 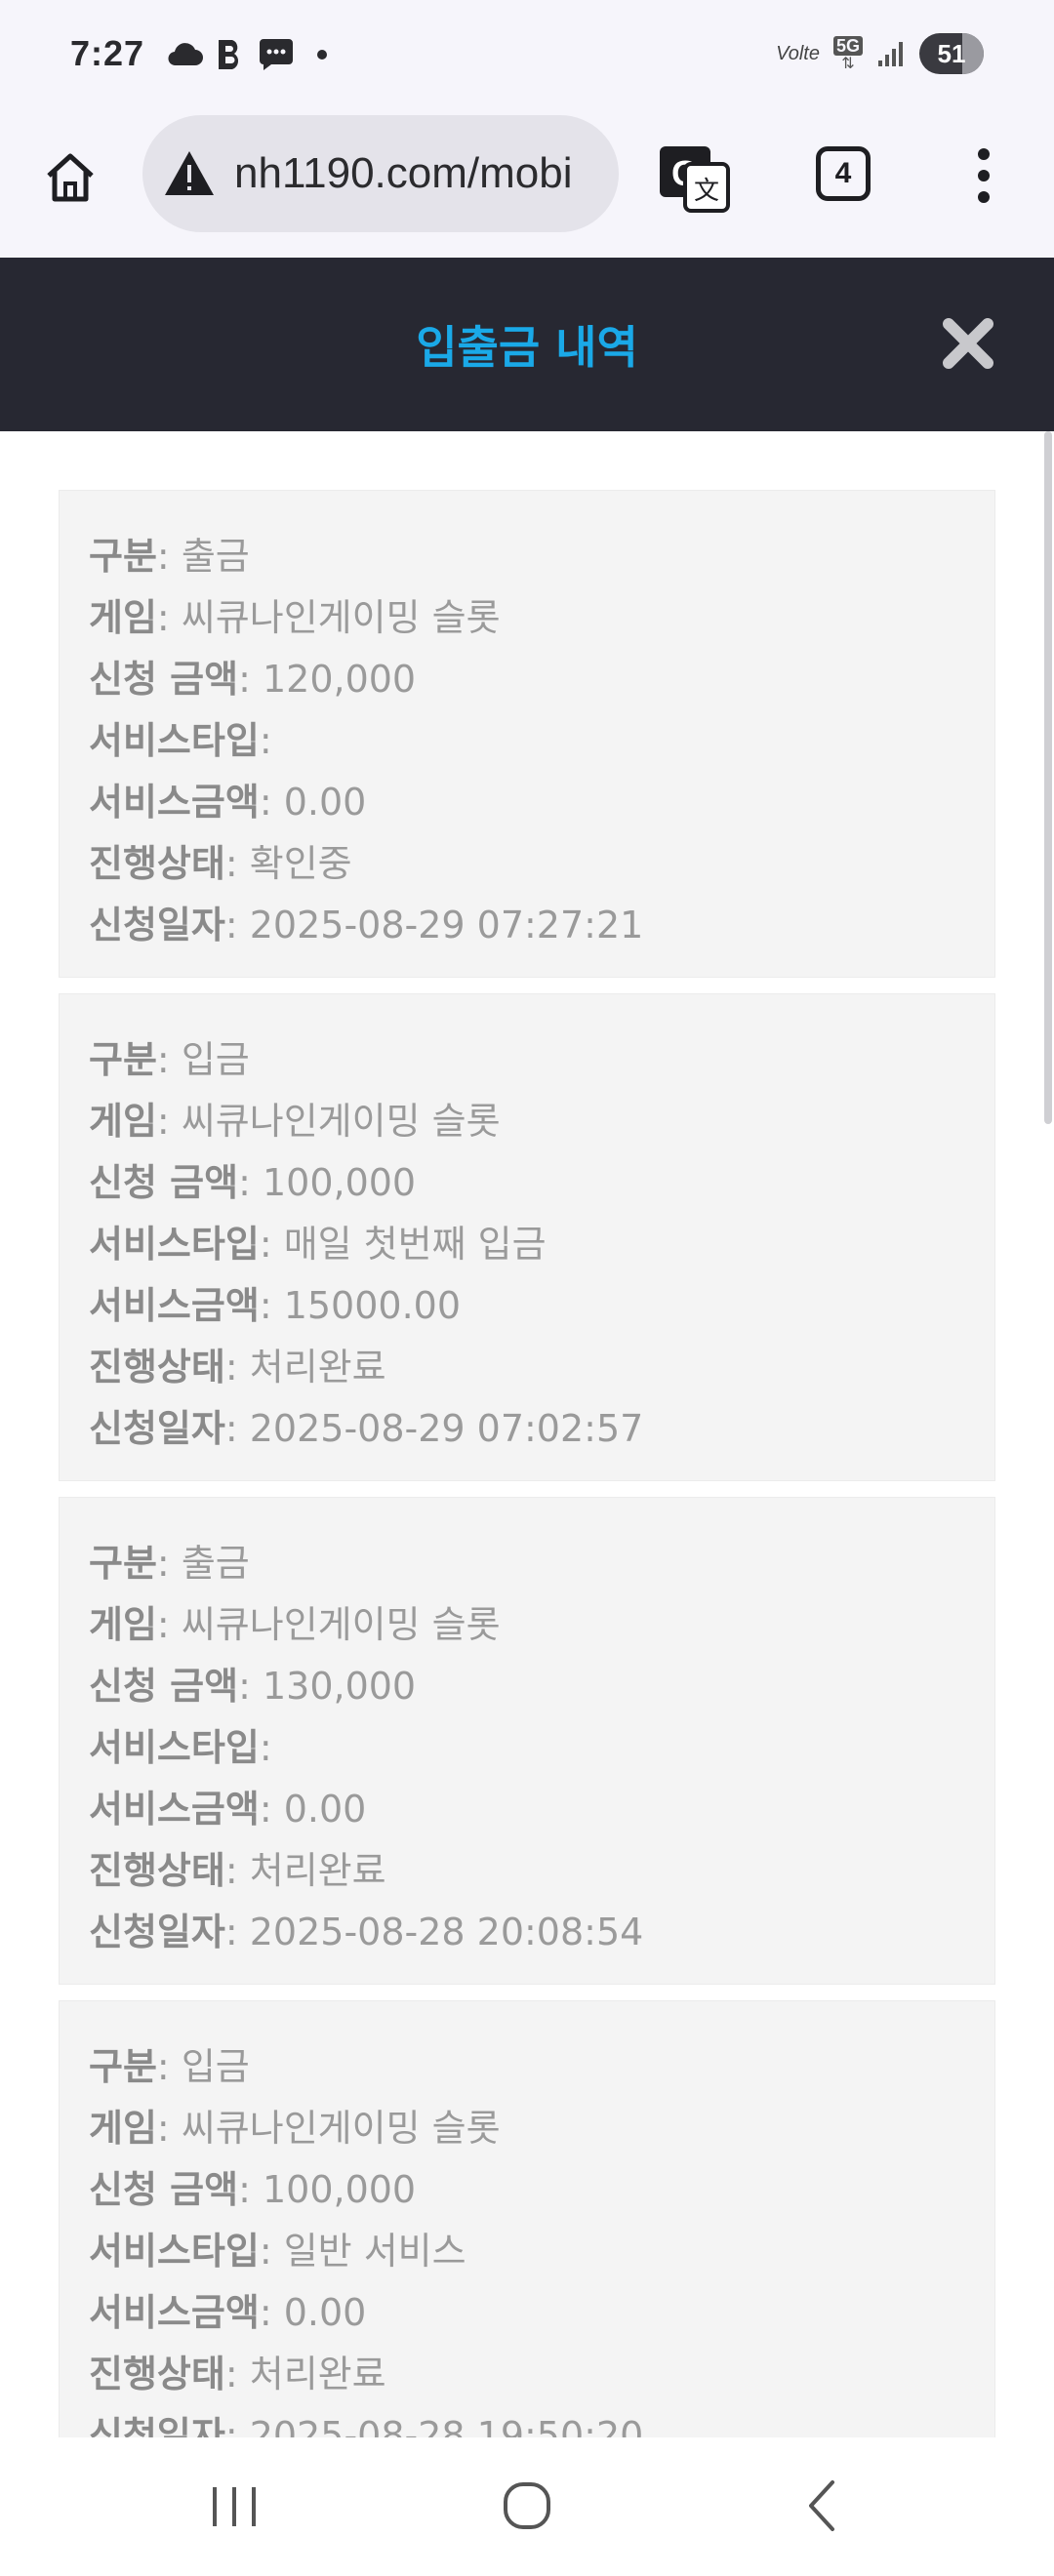 What do you see at coordinates (1048, 777) in the screenshot?
I see `scrollbar-thumb` at bounding box center [1048, 777].